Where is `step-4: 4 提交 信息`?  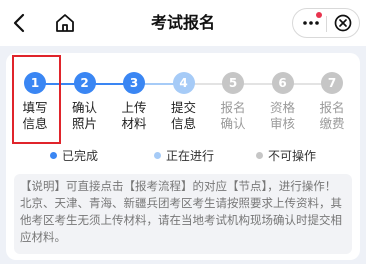 step-4: 4 提交 信息 is located at coordinates (184, 102).